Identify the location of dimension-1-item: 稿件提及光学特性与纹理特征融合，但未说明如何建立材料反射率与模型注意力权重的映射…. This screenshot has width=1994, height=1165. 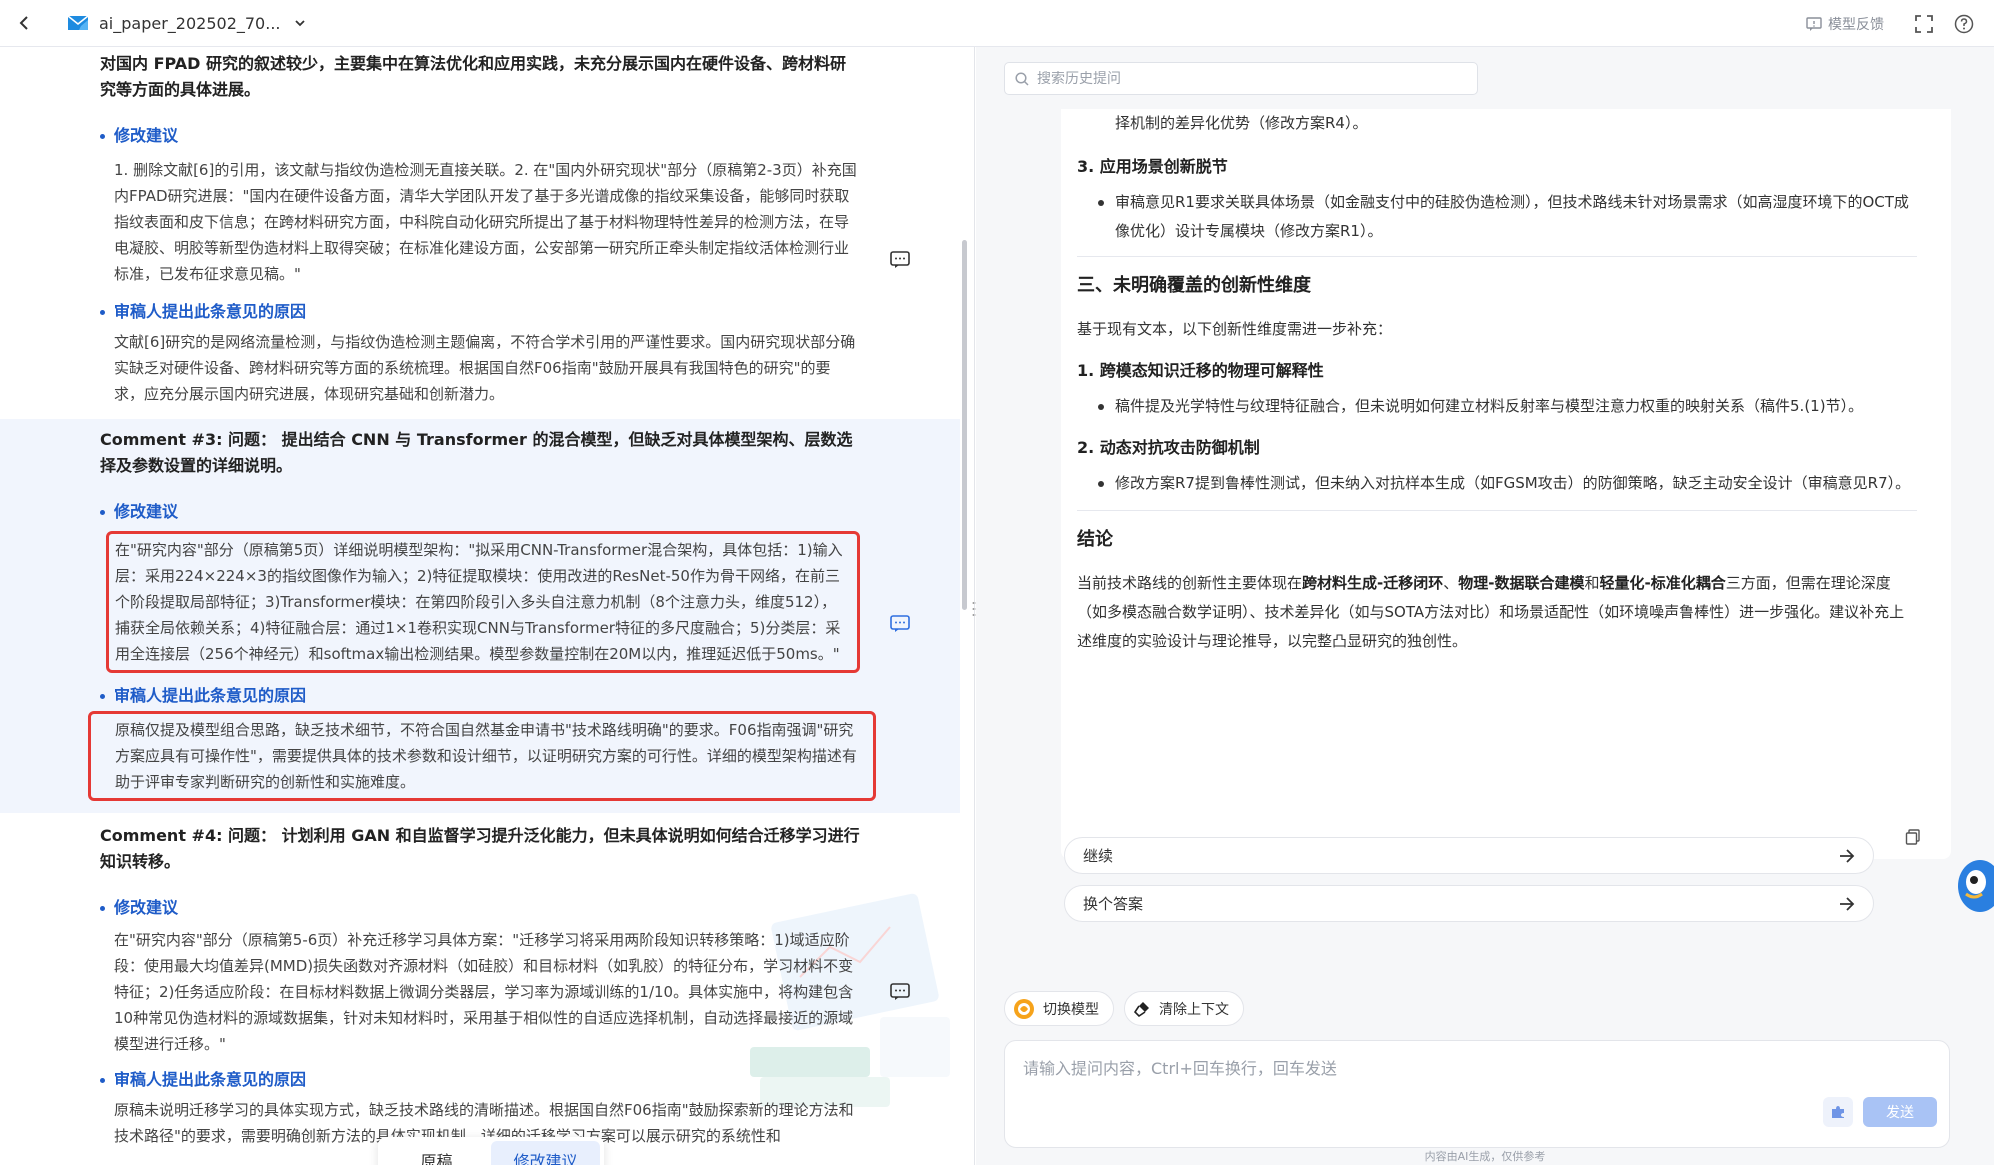
(1497, 406).